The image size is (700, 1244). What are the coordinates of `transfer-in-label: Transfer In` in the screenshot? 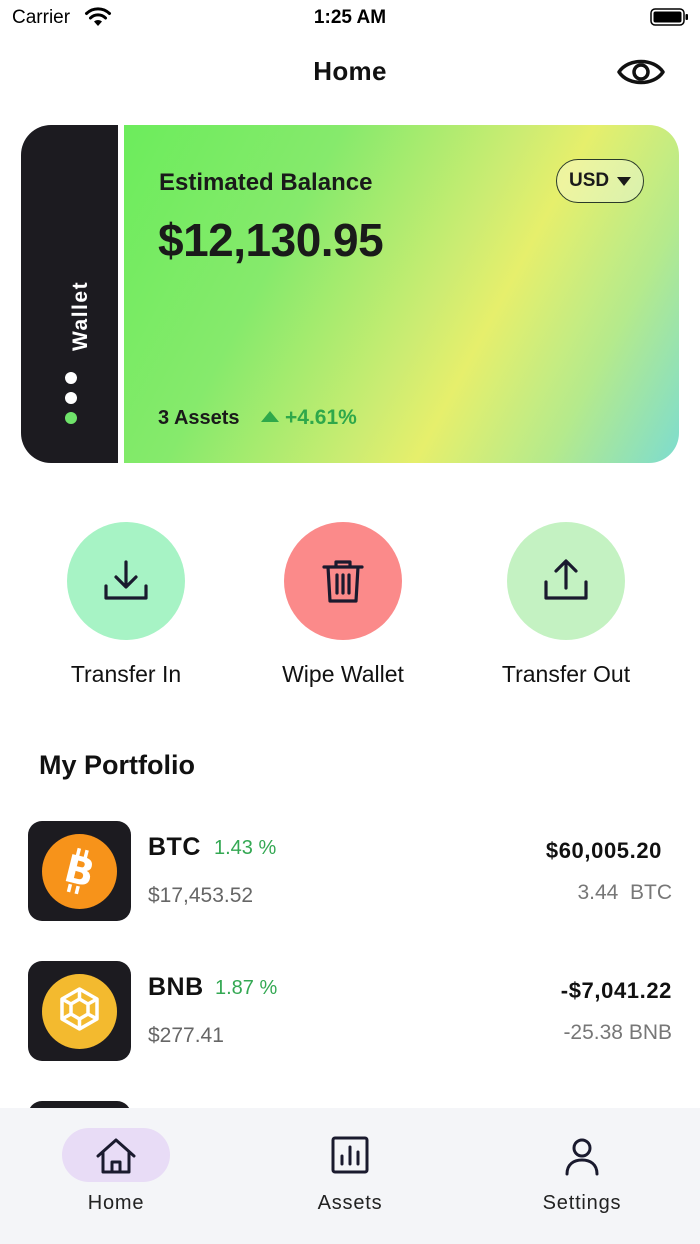 It's located at (126, 674).